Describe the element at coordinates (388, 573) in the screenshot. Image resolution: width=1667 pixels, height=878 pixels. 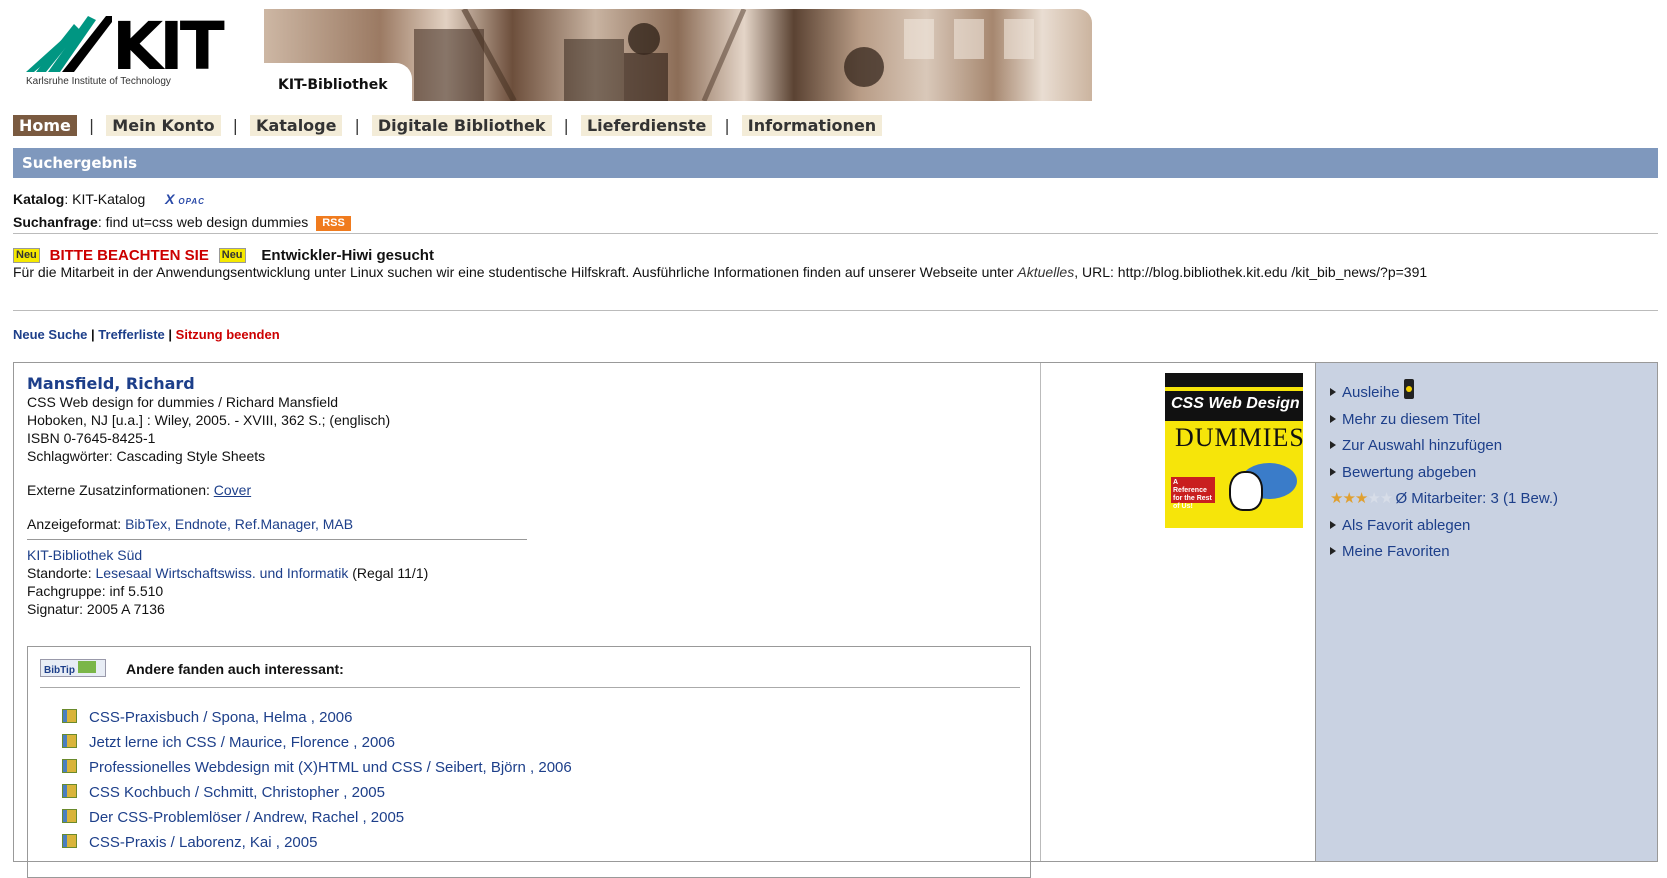
I see `location-shelf: (Regal 11/1)` at that location.